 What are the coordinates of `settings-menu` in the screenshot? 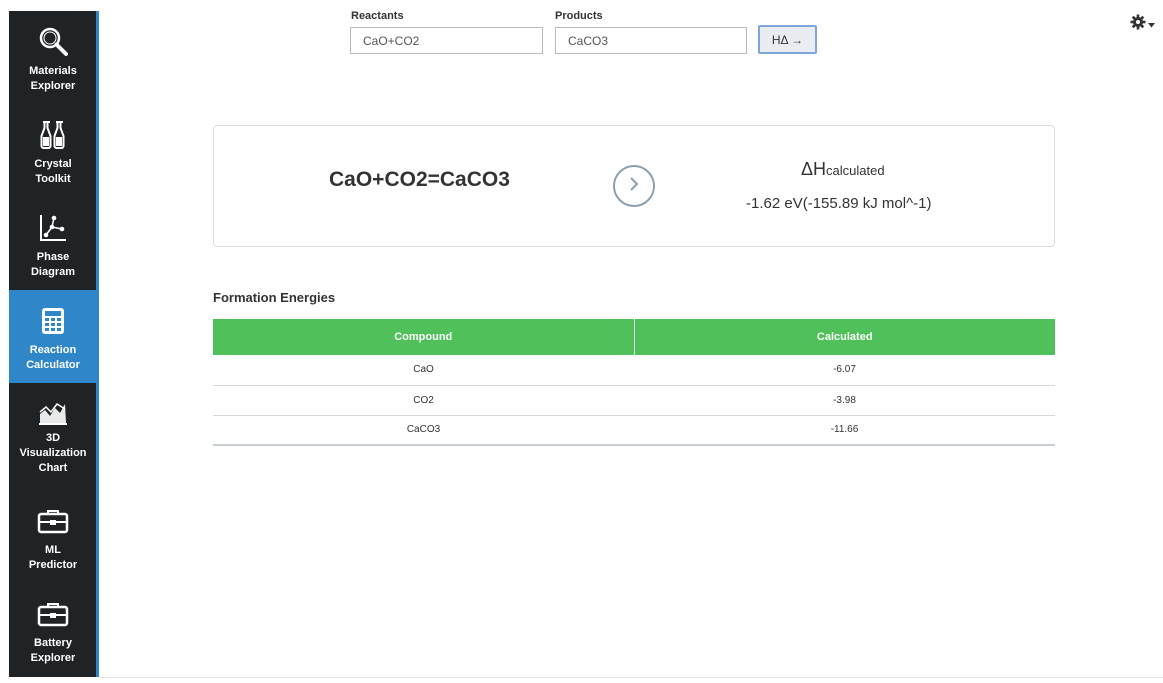 It's located at (1144, 24).